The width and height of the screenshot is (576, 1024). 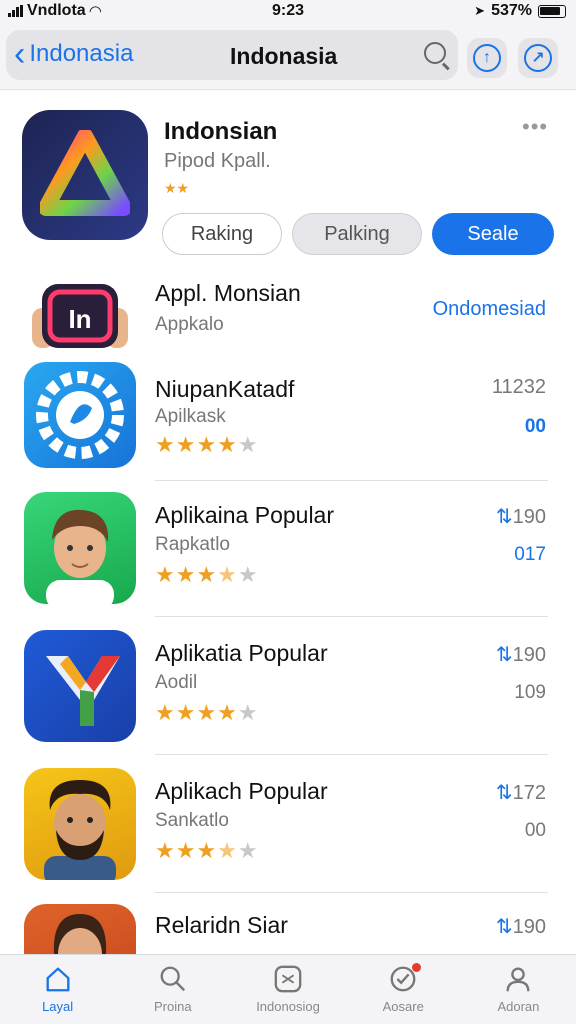 I want to click on status-bar: Vndlota ◠ 9:23 ➤ 537%, so click(x=288, y=12).